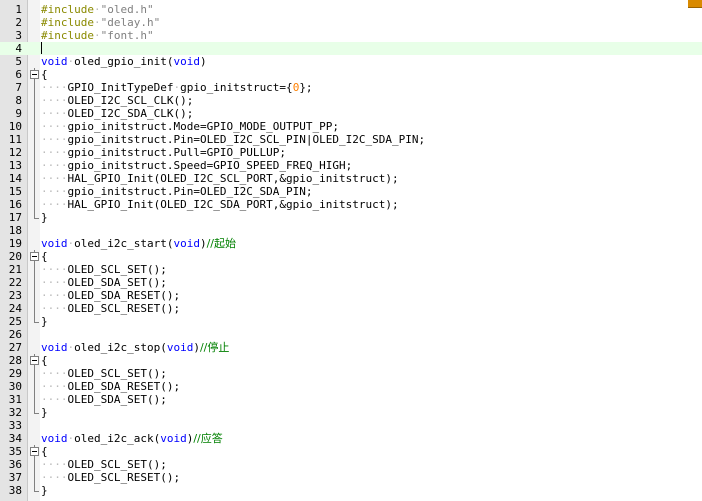 The height and width of the screenshot is (501, 702). What do you see at coordinates (97, 9) in the screenshot?
I see `code-text: #include·"oled.h"` at bounding box center [97, 9].